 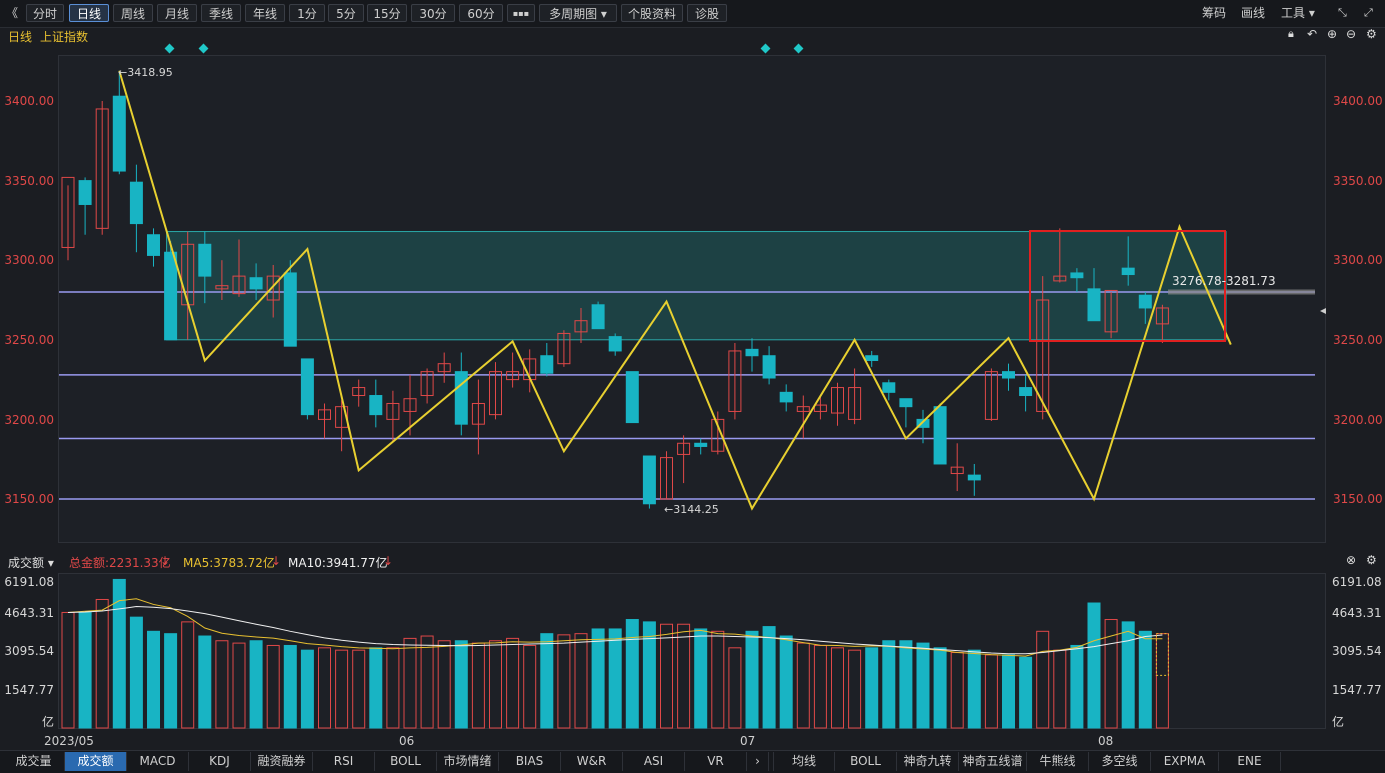 I want to click on tab-sentiment: 市场情绪, so click(x=468, y=761).